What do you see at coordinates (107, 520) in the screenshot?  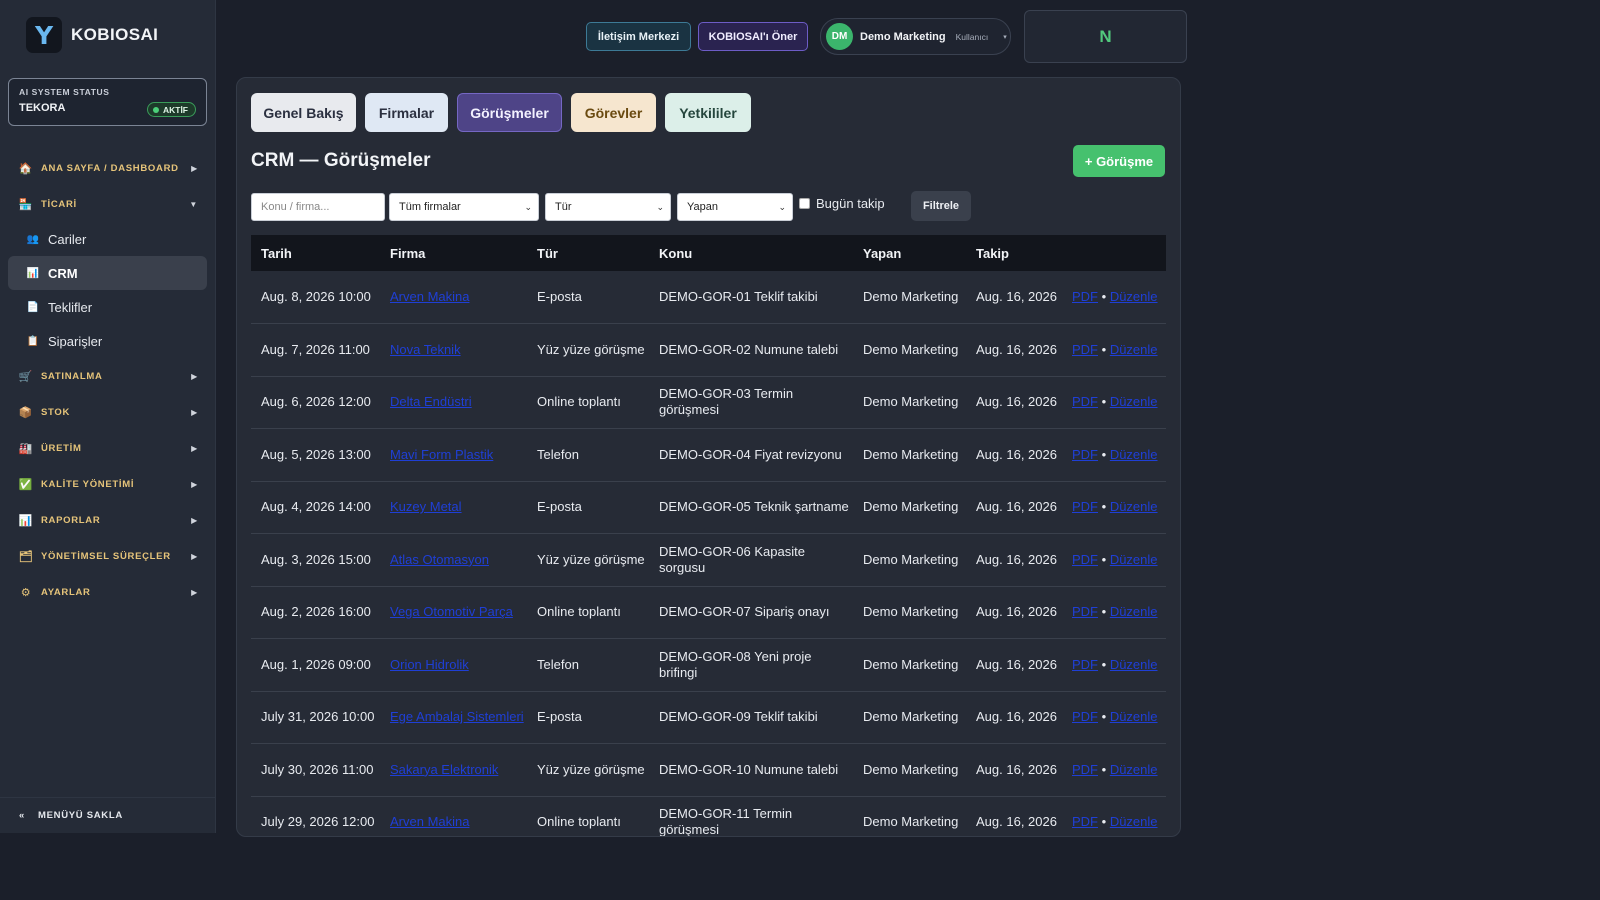 I see `sidebar-section-raporlar: 📊 RAPORLAR ▶` at bounding box center [107, 520].